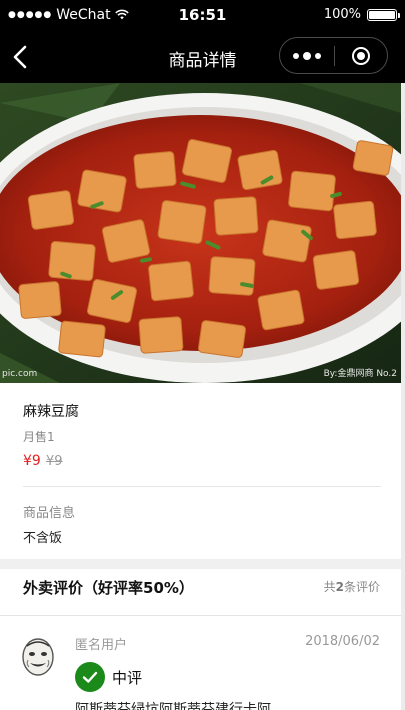 The image size is (405, 710). Describe the element at coordinates (32, 461) in the screenshot. I see `product-price: ¥9` at that location.